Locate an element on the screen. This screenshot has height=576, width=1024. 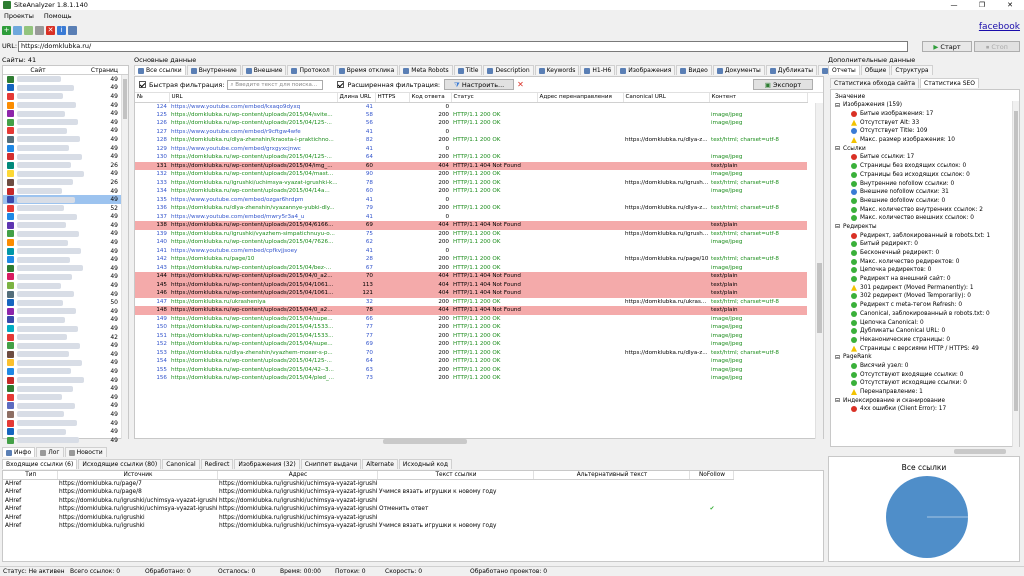
export-button: ▣ Экспорт is located at coordinates (783, 84).